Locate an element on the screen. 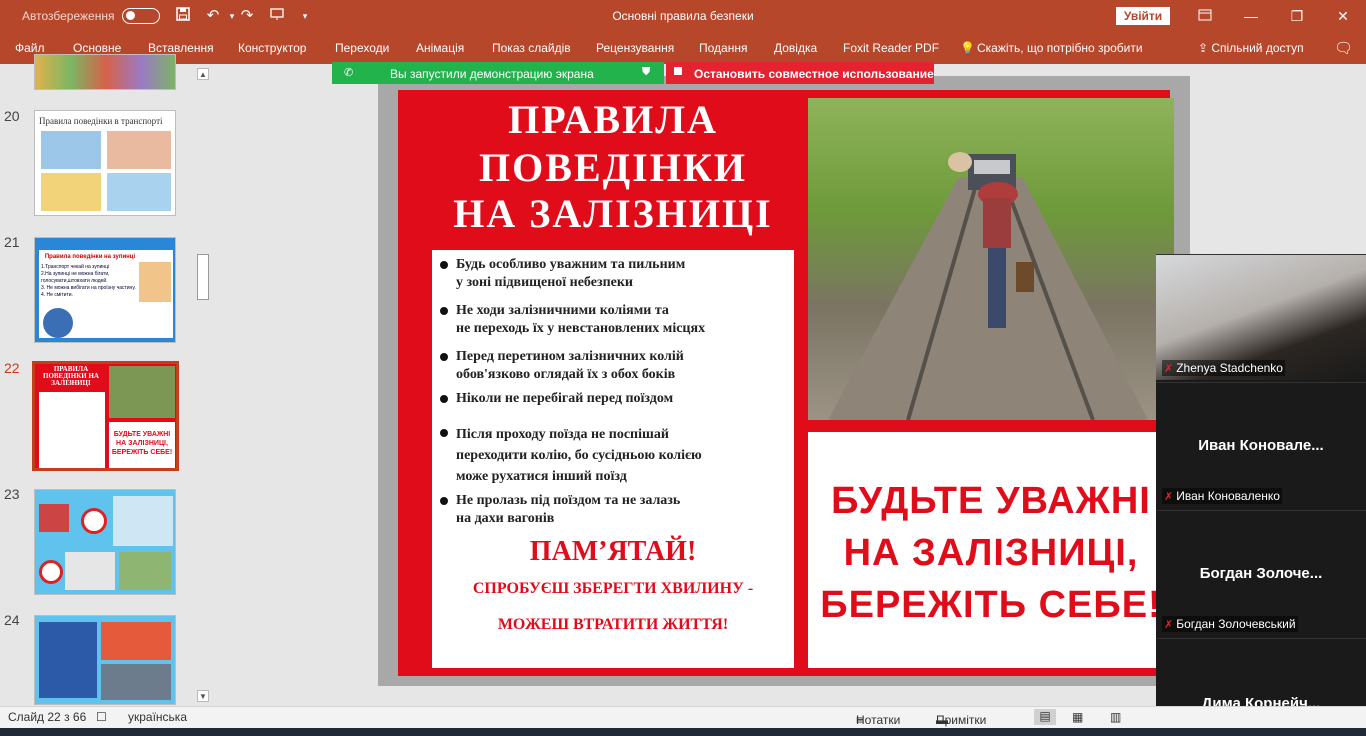 The image size is (1366, 736). tab-transitions: Переходи is located at coordinates (362, 48).